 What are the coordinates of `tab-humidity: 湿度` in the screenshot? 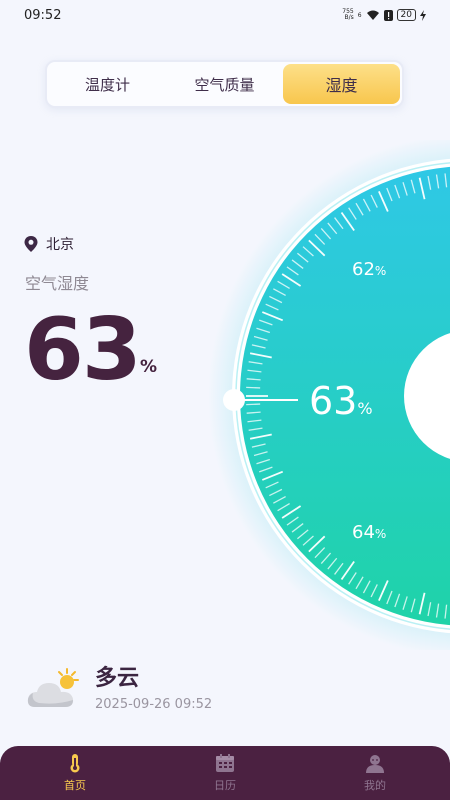 It's located at (341, 84).